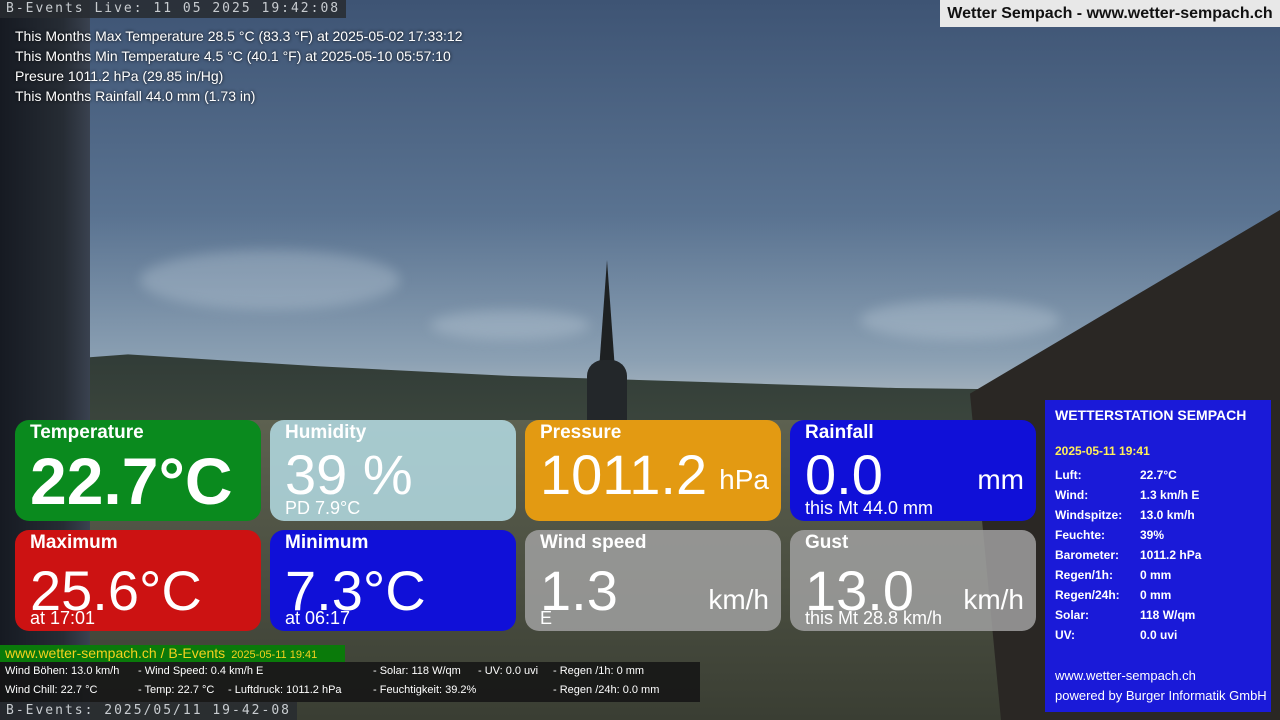 This screenshot has width=1280, height=720. What do you see at coordinates (1125, 675) in the screenshot?
I see `station-url: www.wetter-sempach.ch` at bounding box center [1125, 675].